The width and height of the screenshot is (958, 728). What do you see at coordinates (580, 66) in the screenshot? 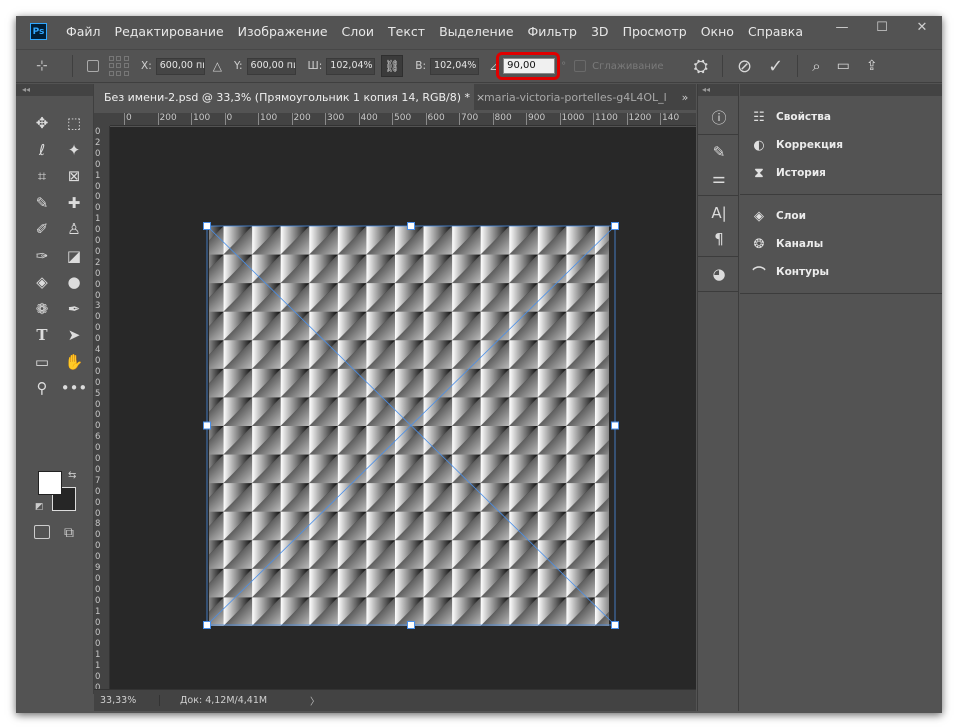
I see `smoothing-checkbox` at bounding box center [580, 66].